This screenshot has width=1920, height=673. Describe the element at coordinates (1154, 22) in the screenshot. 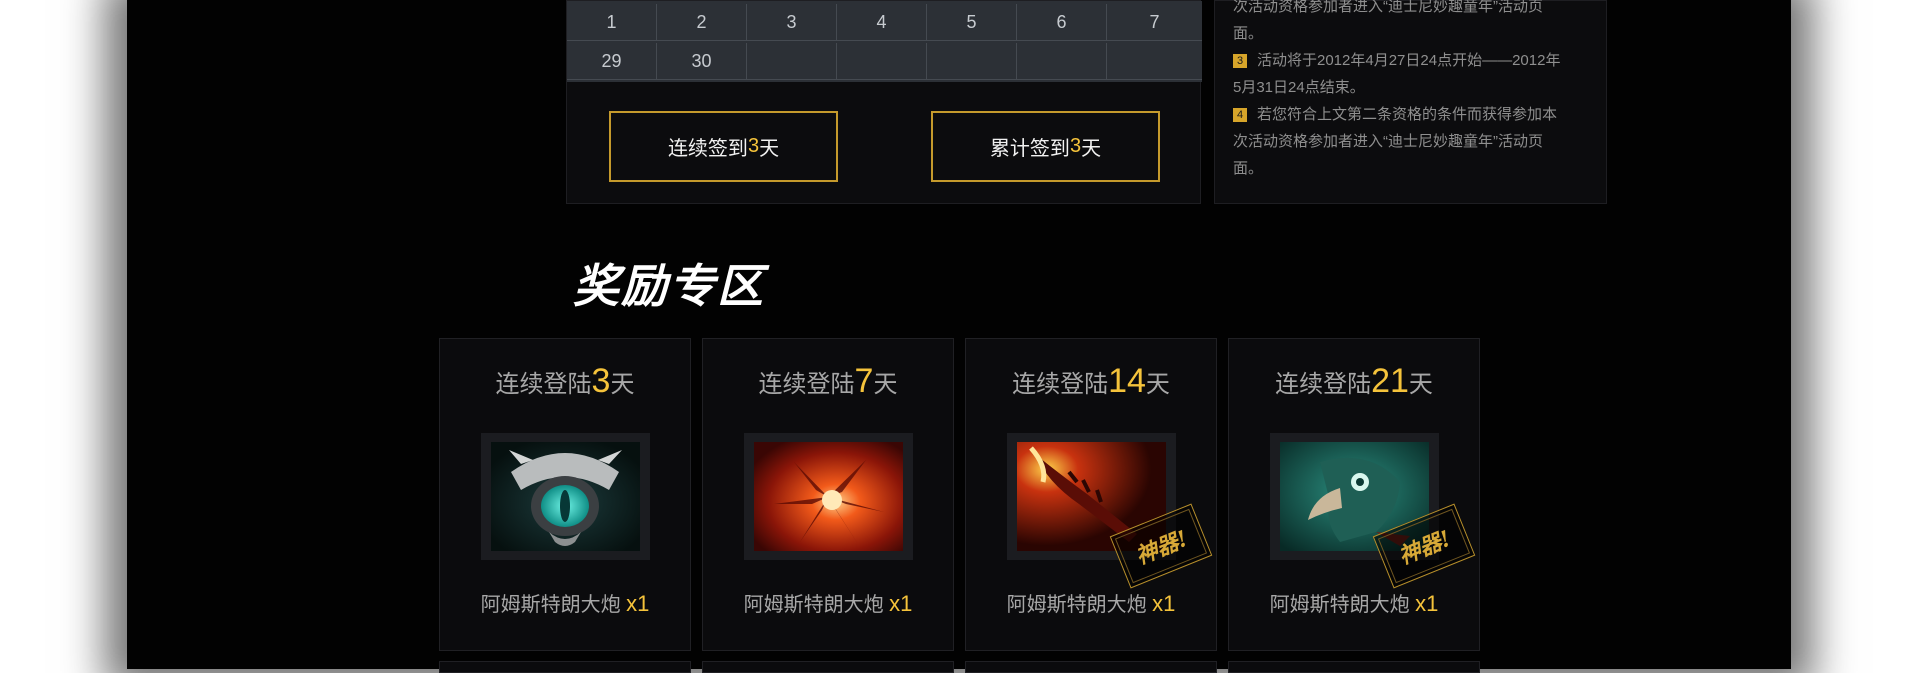

I see `calendar-day: 7` at that location.